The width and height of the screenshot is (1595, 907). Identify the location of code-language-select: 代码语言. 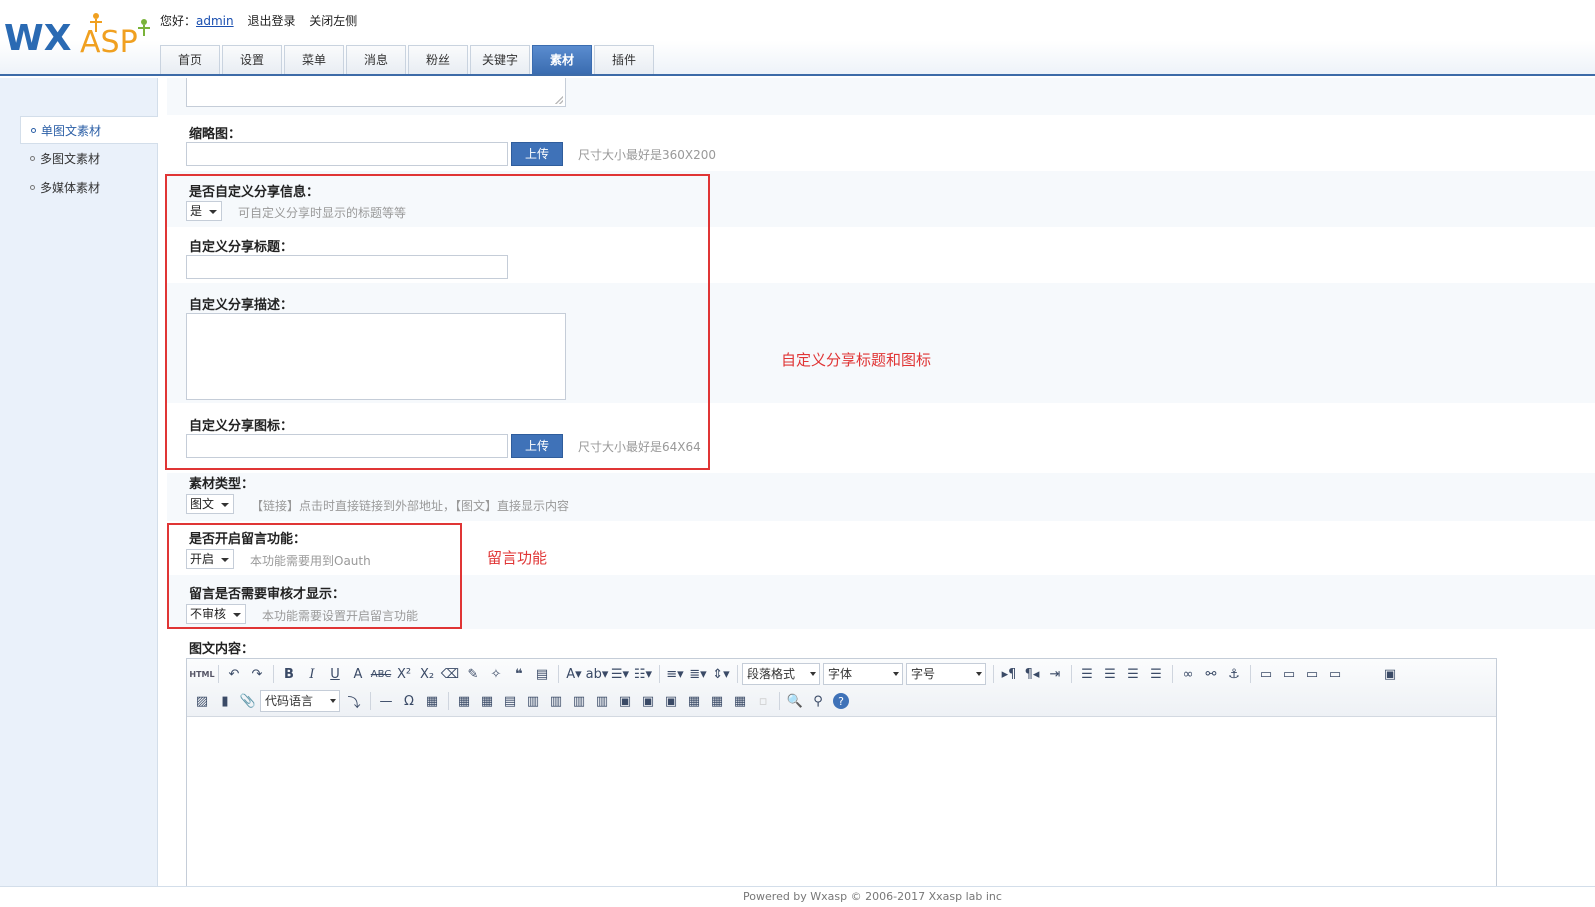
(300, 701).